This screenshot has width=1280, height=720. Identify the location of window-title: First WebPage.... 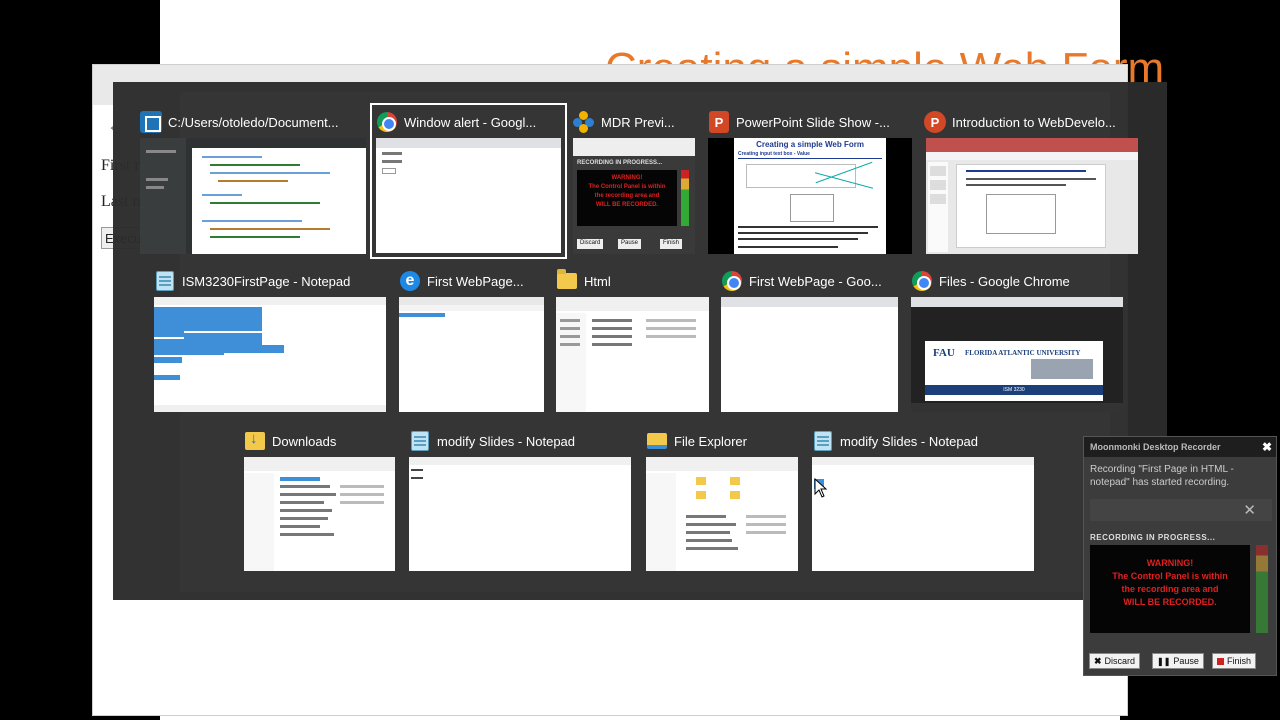
(475, 281).